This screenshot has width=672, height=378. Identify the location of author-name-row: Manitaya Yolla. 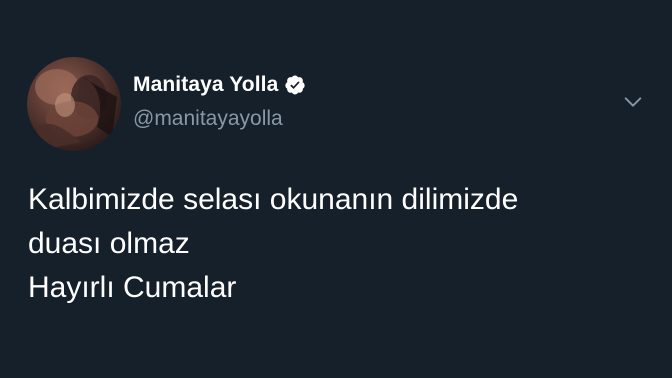
(219, 85).